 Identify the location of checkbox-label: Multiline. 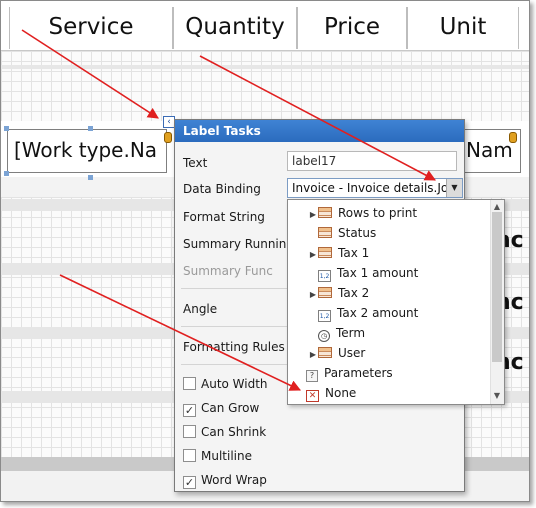
(226, 456).